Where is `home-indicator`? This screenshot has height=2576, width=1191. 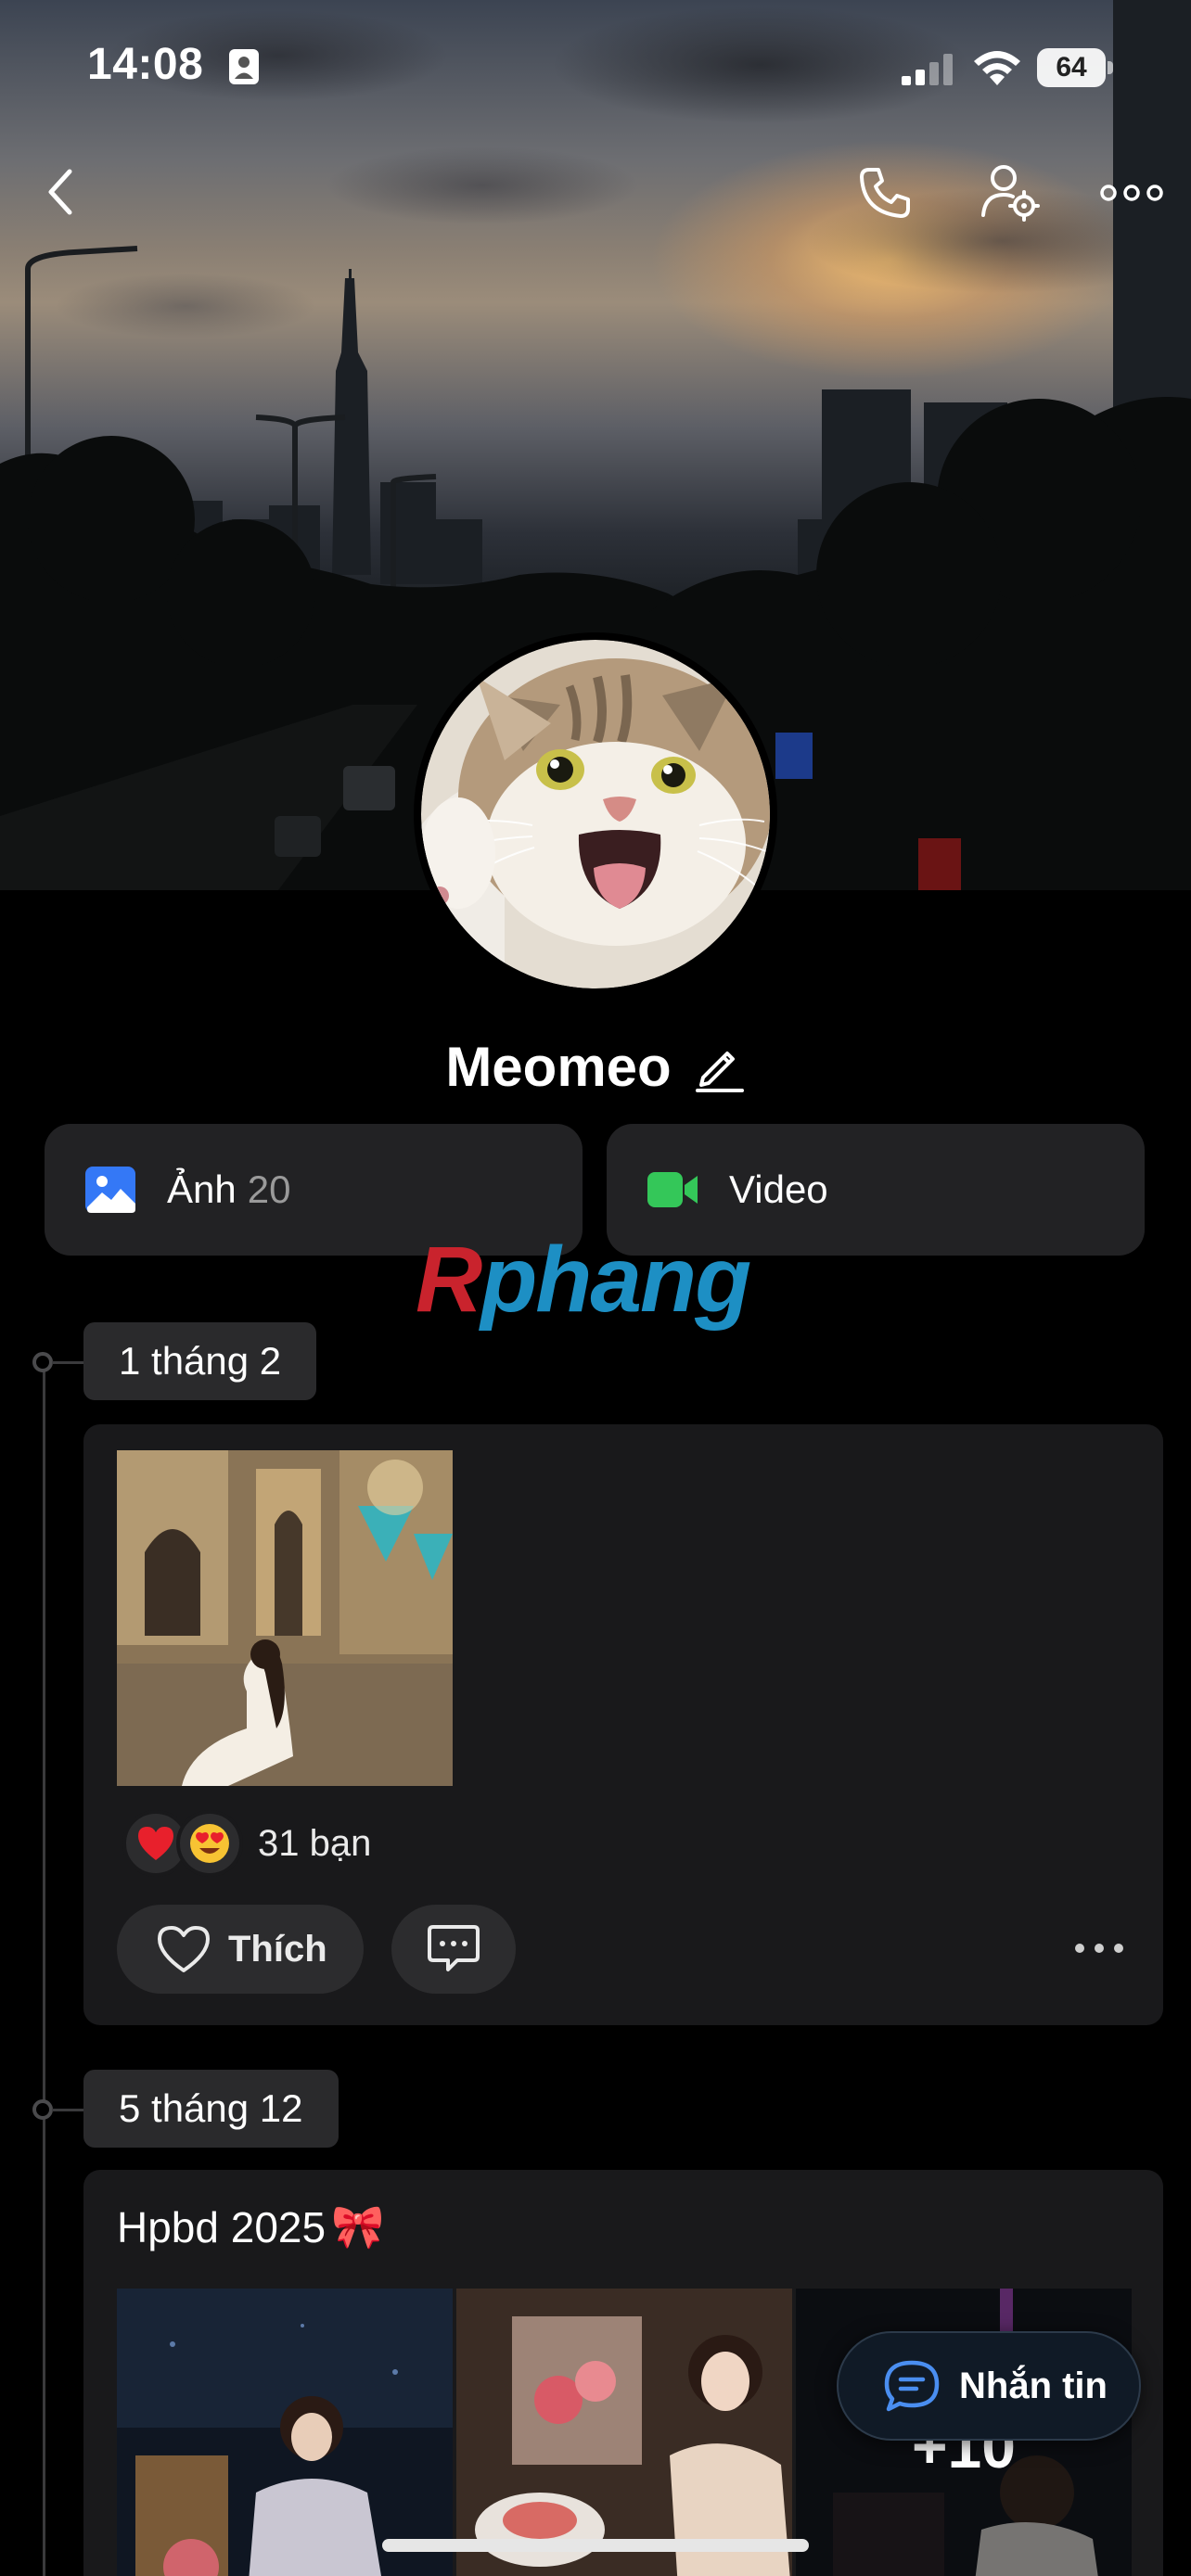
home-indicator is located at coordinates (595, 2545).